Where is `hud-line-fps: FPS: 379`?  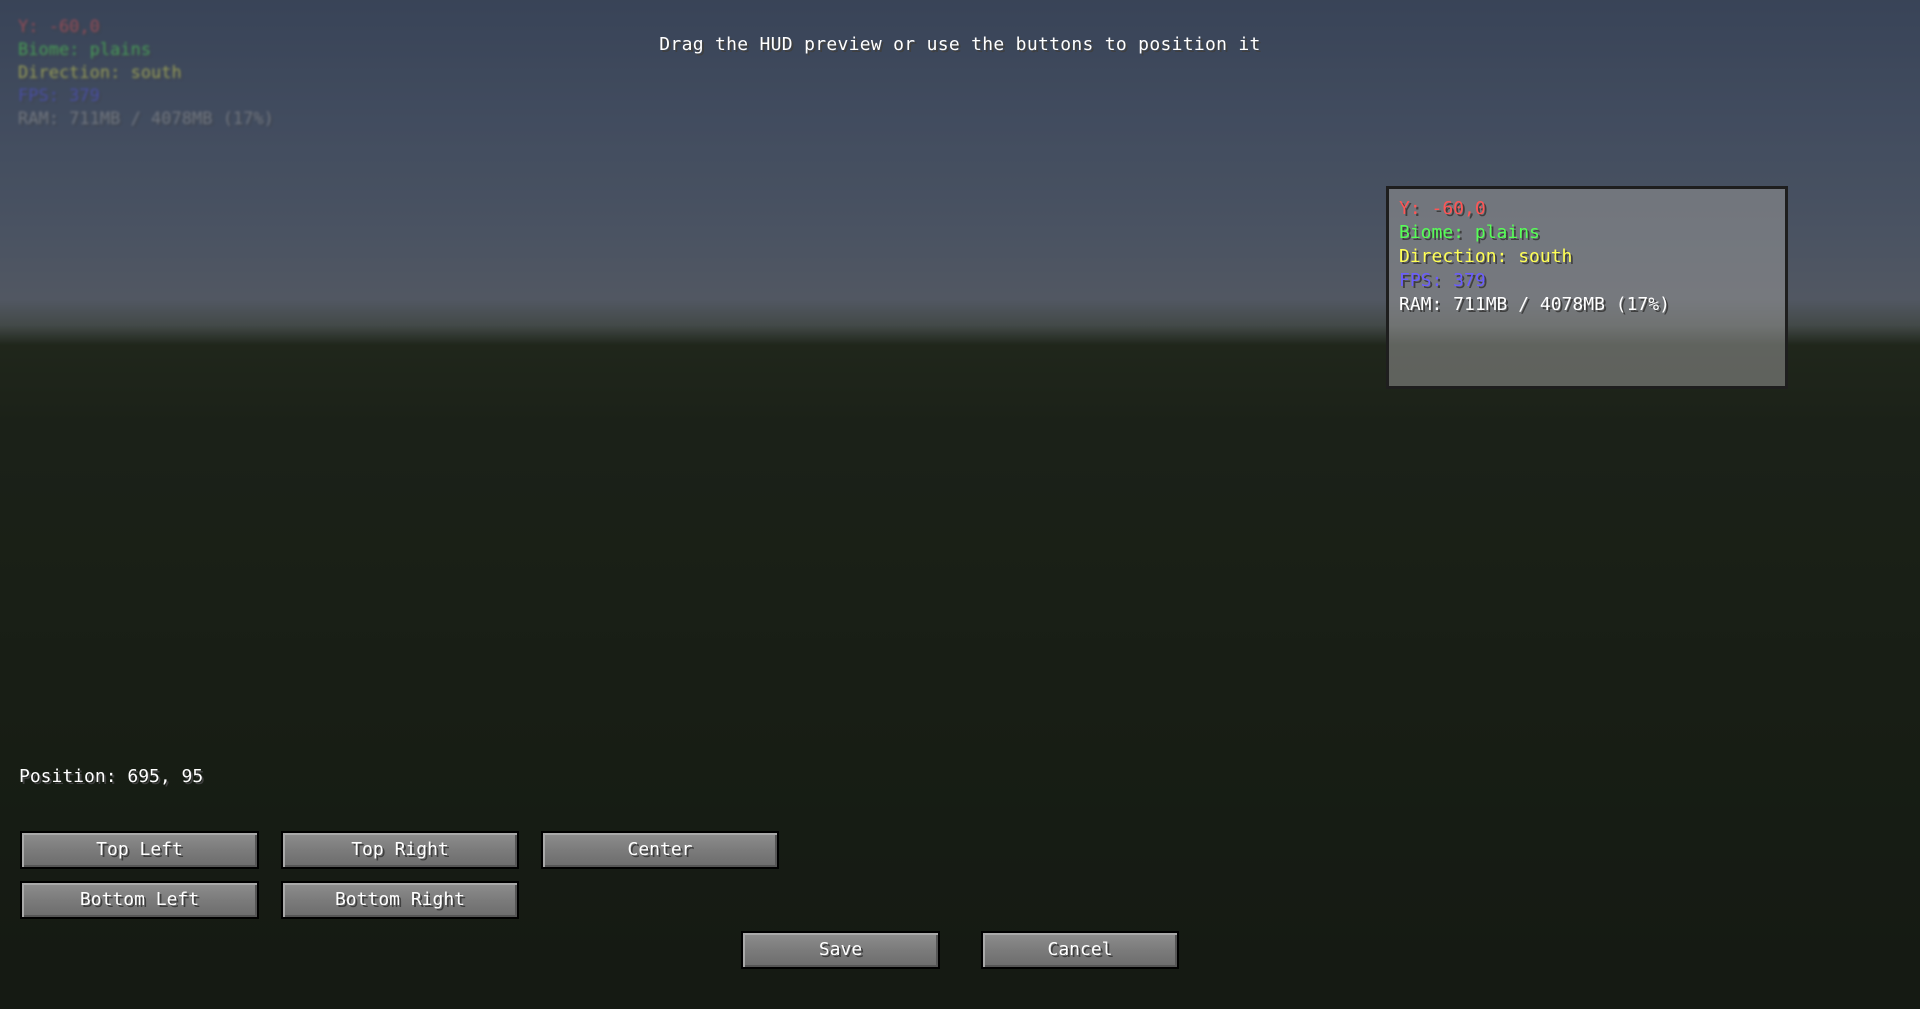 hud-line-fps: FPS: 379 is located at coordinates (1442, 280).